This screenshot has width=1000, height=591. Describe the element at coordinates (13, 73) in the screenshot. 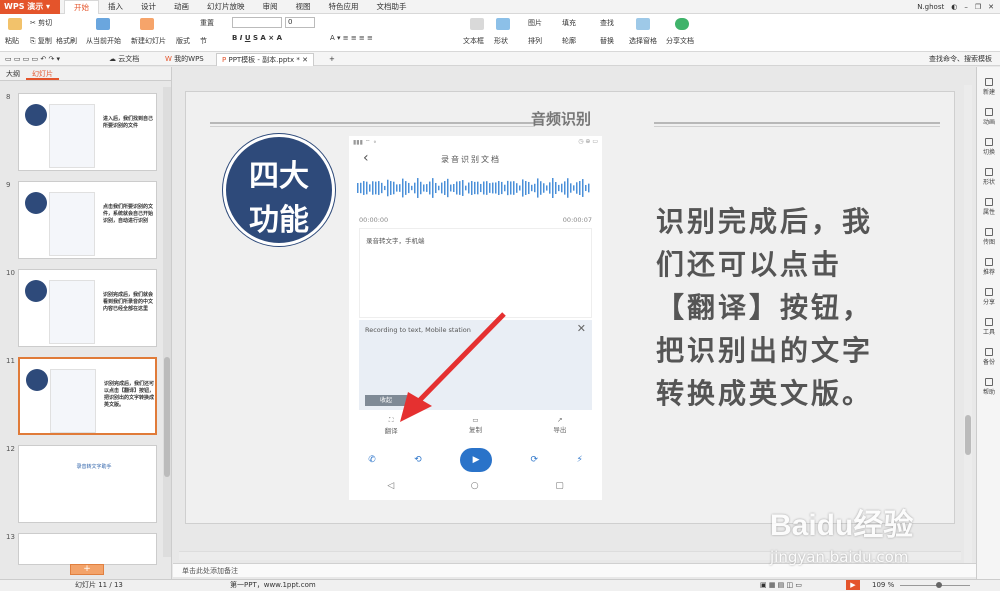

I see `tab-outline: 大纲` at that location.